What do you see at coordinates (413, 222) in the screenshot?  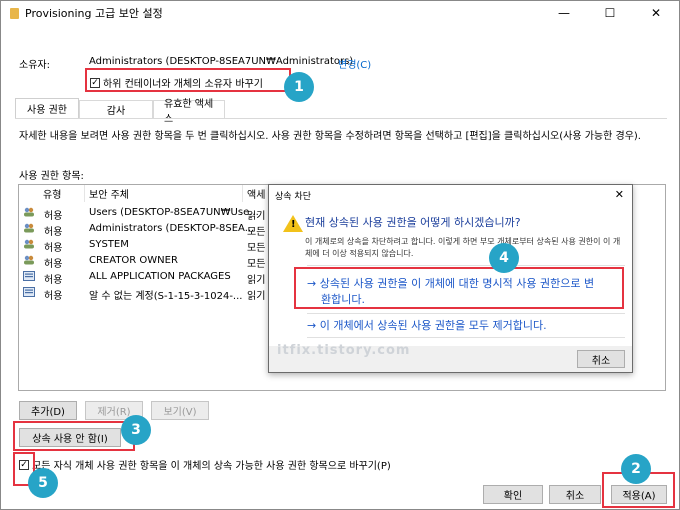 I see `dialog-heading: 현재 상속된 사용 권한을 어떻게 하시겠습니까?` at bounding box center [413, 222].